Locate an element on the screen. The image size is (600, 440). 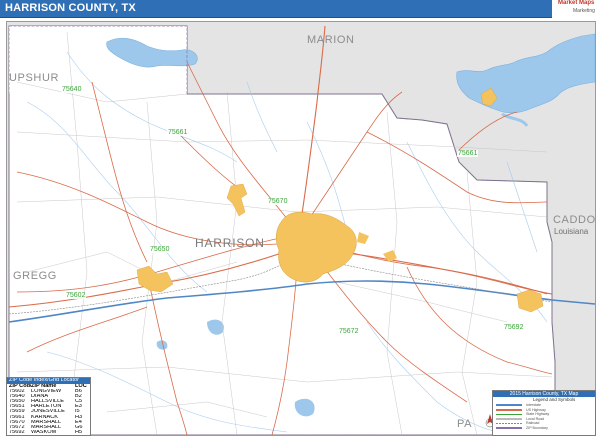
label-caddo: CADDO is located at coordinates (574, 220).